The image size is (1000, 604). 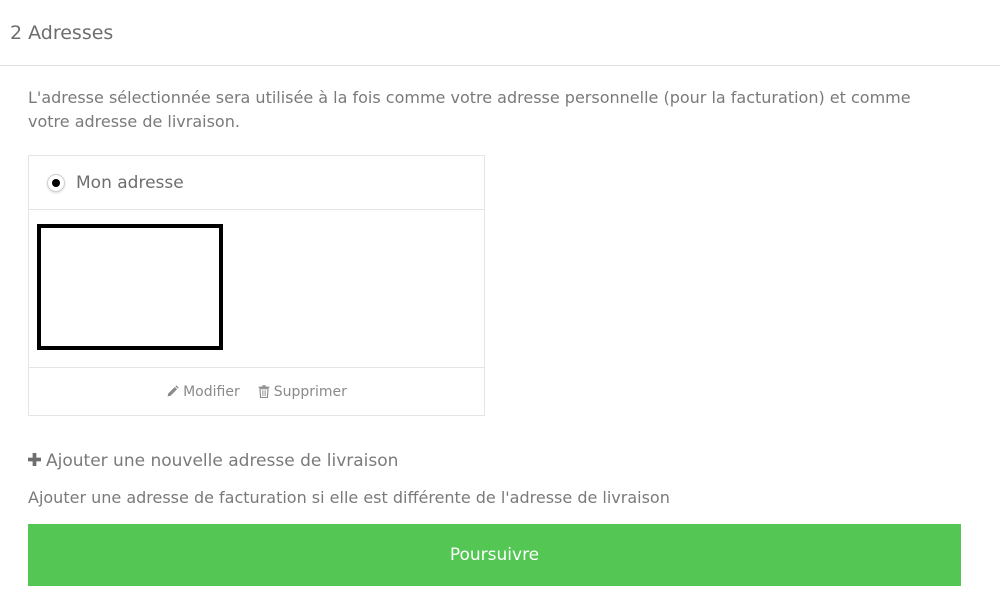 I want to click on plus-icon, so click(x=34, y=461).